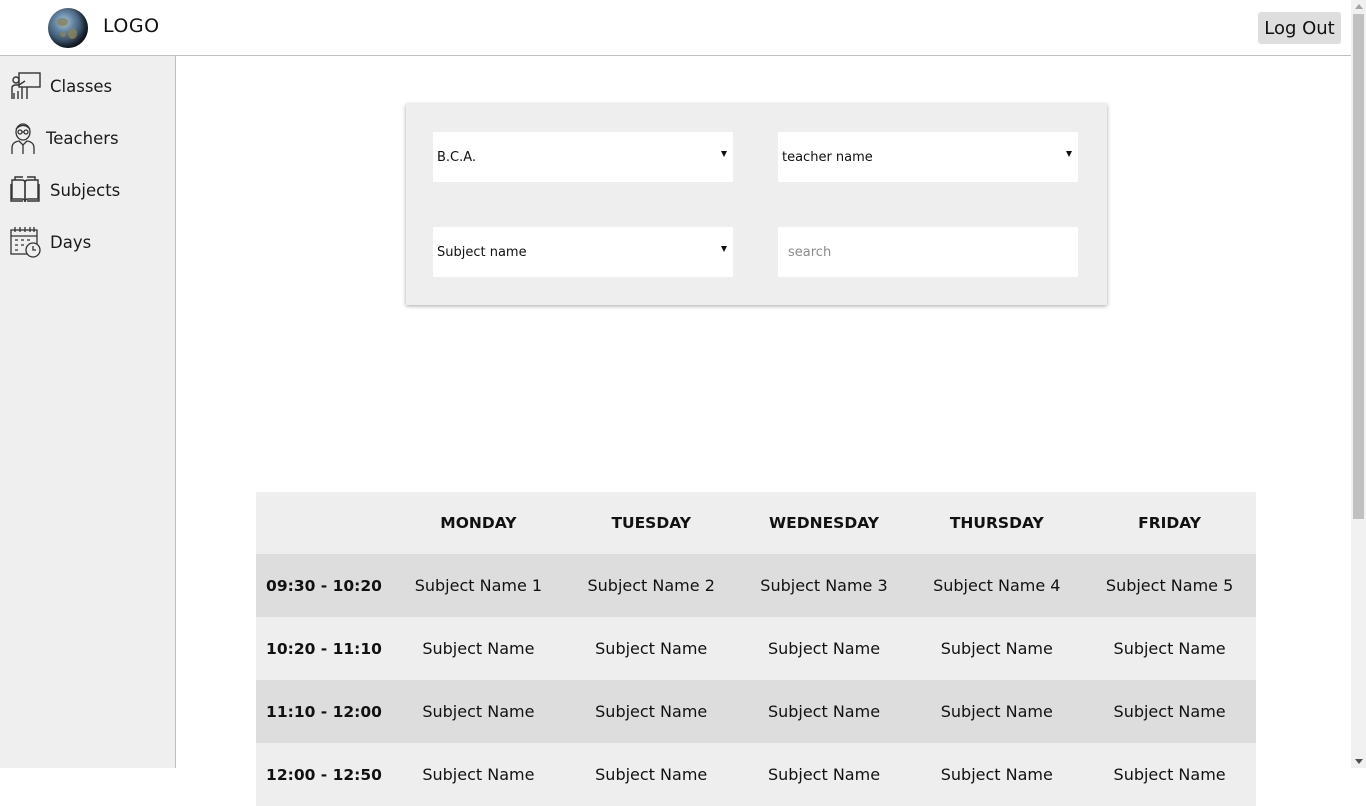 Image resolution: width=1366 pixels, height=806 pixels. I want to click on day-header-thursday: THURSDAY, so click(996, 523).